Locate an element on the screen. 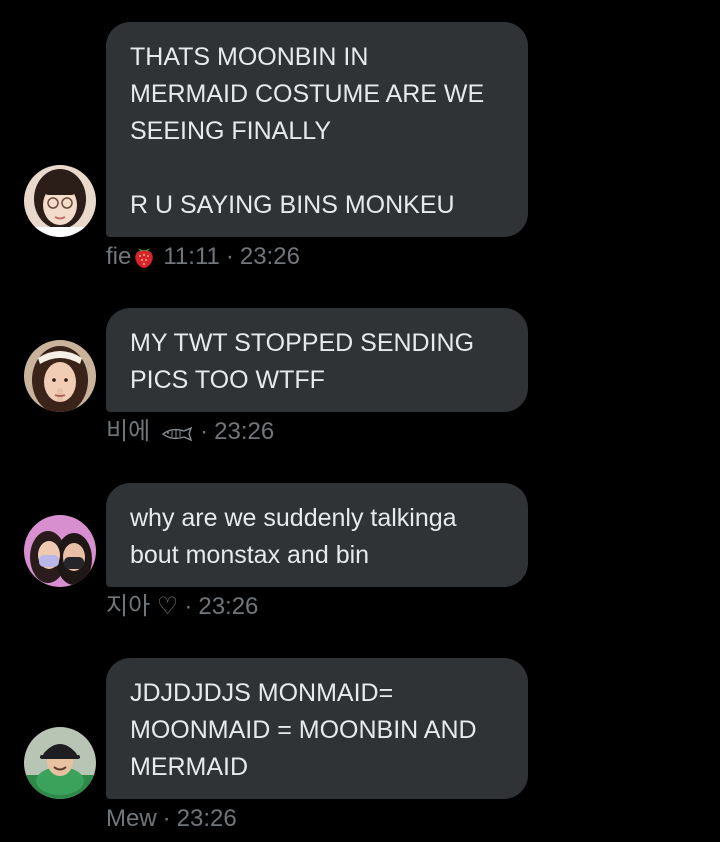 The image size is (720, 842). sender-name: Mew is located at coordinates (131, 818).